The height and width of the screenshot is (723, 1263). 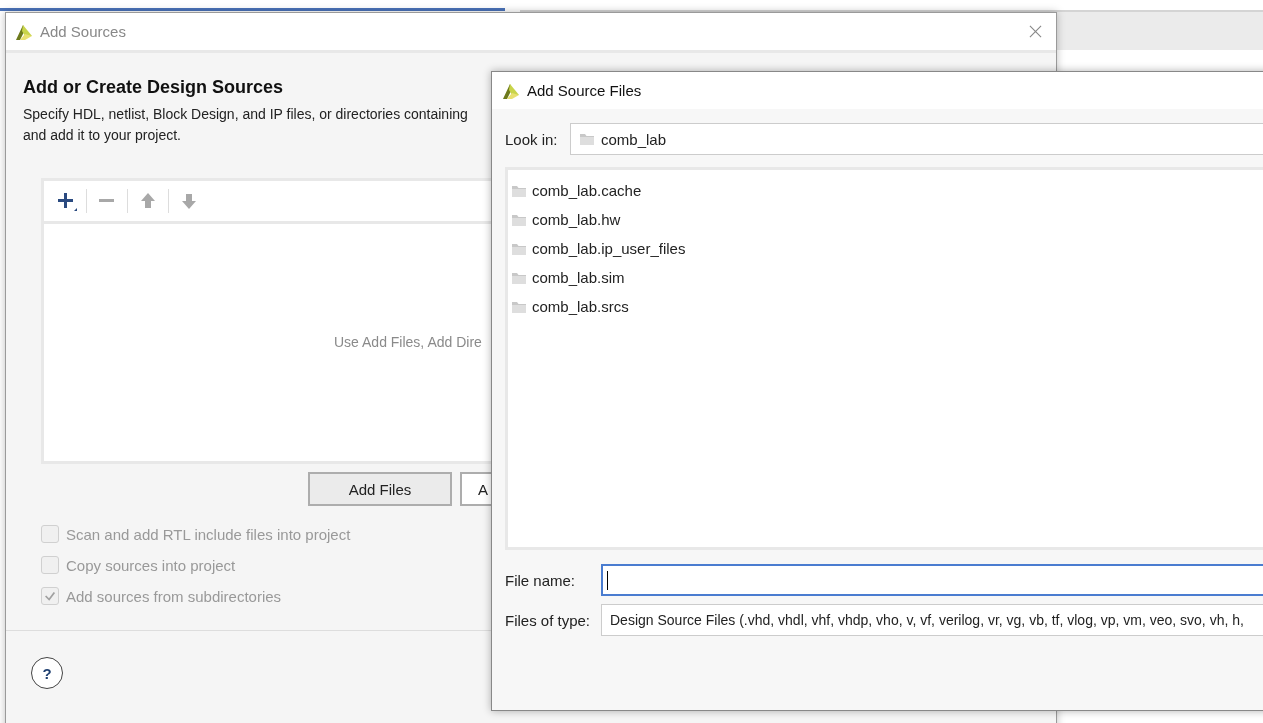 What do you see at coordinates (1035, 31) in the screenshot?
I see `close-icon` at bounding box center [1035, 31].